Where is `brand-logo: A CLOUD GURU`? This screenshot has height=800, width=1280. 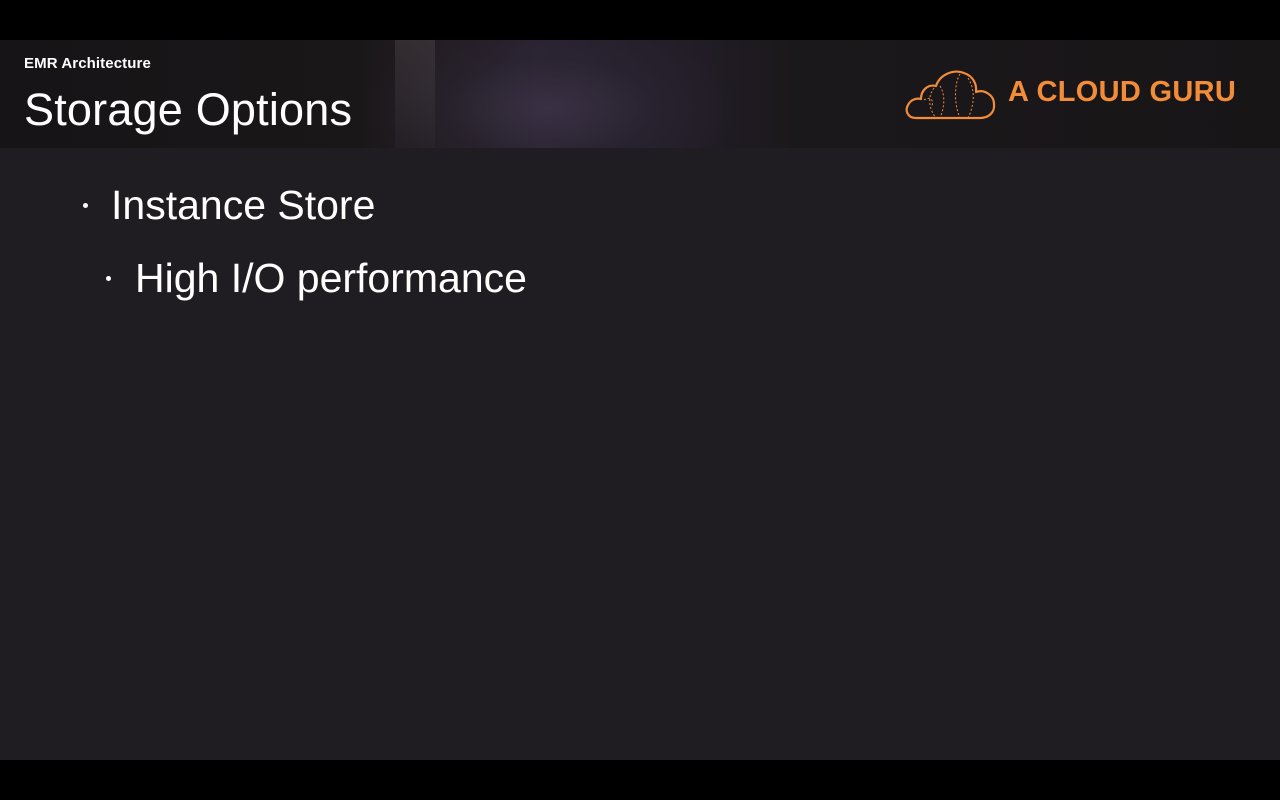 brand-logo: A CLOUD GURU is located at coordinates (1074, 95).